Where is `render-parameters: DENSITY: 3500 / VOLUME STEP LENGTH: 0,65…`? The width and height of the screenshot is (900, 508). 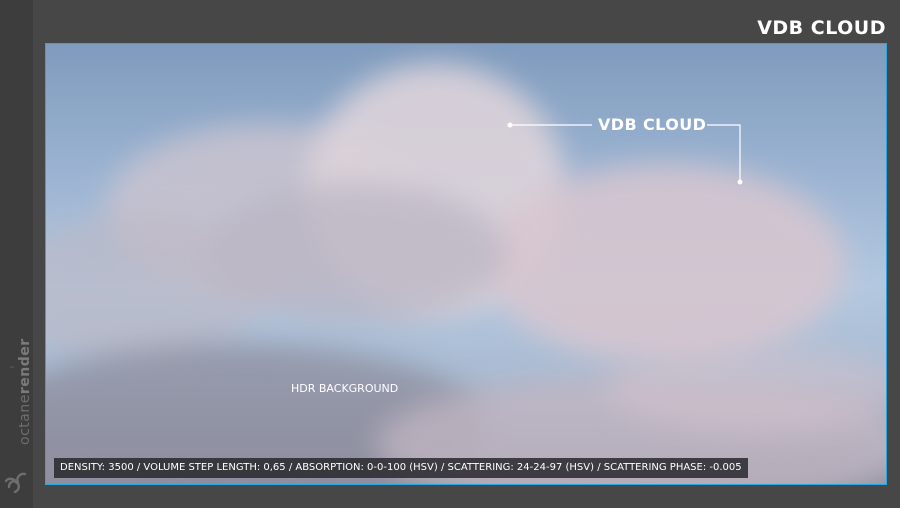
render-parameters: DENSITY: 3500 / VOLUME STEP LENGTH: 0,65… is located at coordinates (401, 468).